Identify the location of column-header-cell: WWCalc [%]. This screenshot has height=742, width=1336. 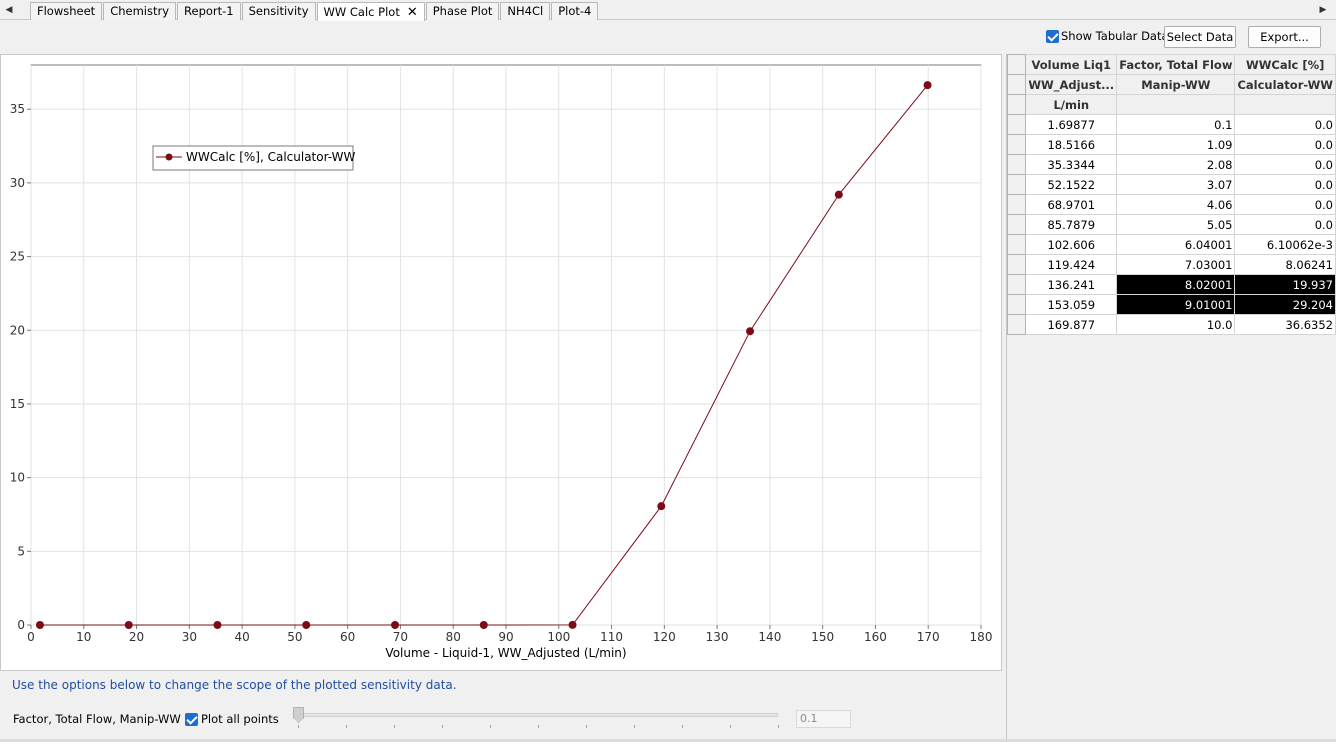
(1285, 64).